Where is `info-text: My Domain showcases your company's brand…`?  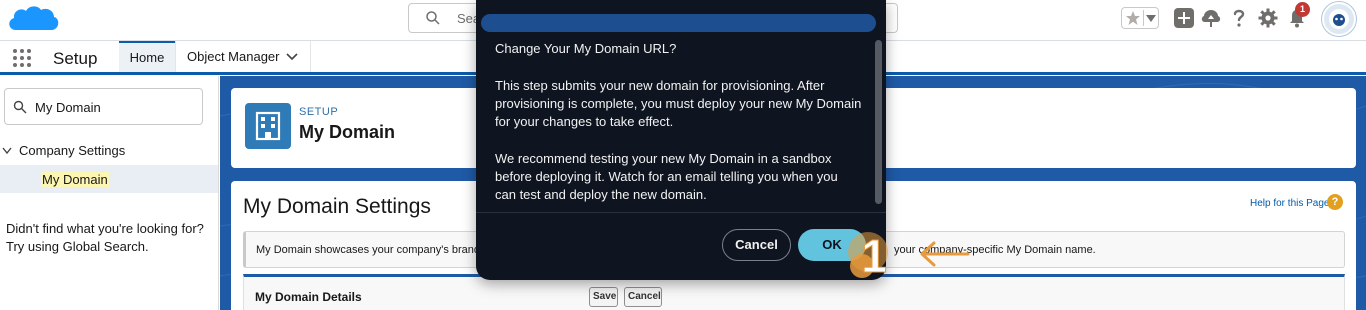
info-text: My Domain showcases your company's brand… is located at coordinates (376, 250).